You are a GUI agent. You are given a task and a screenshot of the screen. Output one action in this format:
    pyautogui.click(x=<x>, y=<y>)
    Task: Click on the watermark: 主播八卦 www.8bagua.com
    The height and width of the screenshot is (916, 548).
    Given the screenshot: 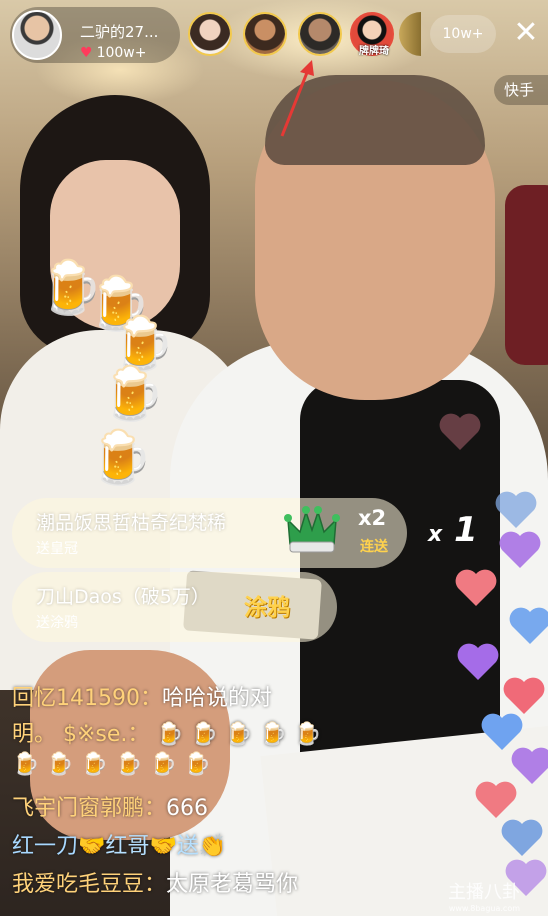 What is the action you would take?
    pyautogui.click(x=484, y=895)
    